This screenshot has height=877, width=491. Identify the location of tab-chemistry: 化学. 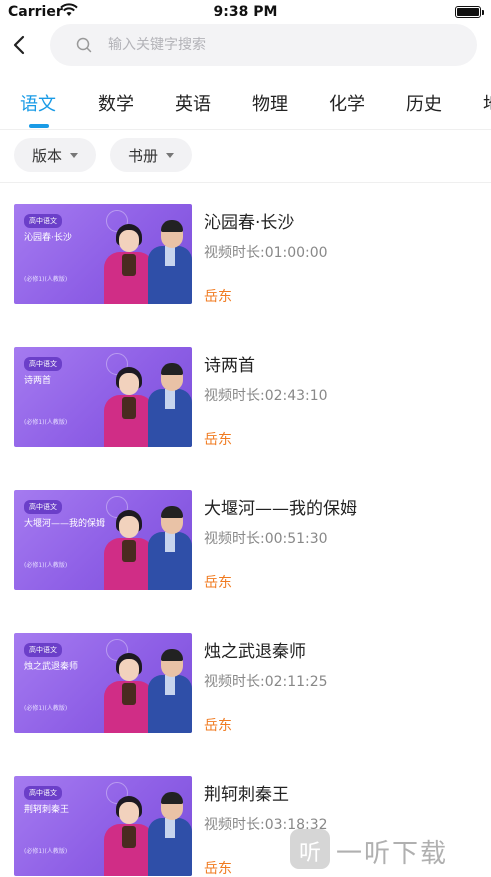
(347, 103).